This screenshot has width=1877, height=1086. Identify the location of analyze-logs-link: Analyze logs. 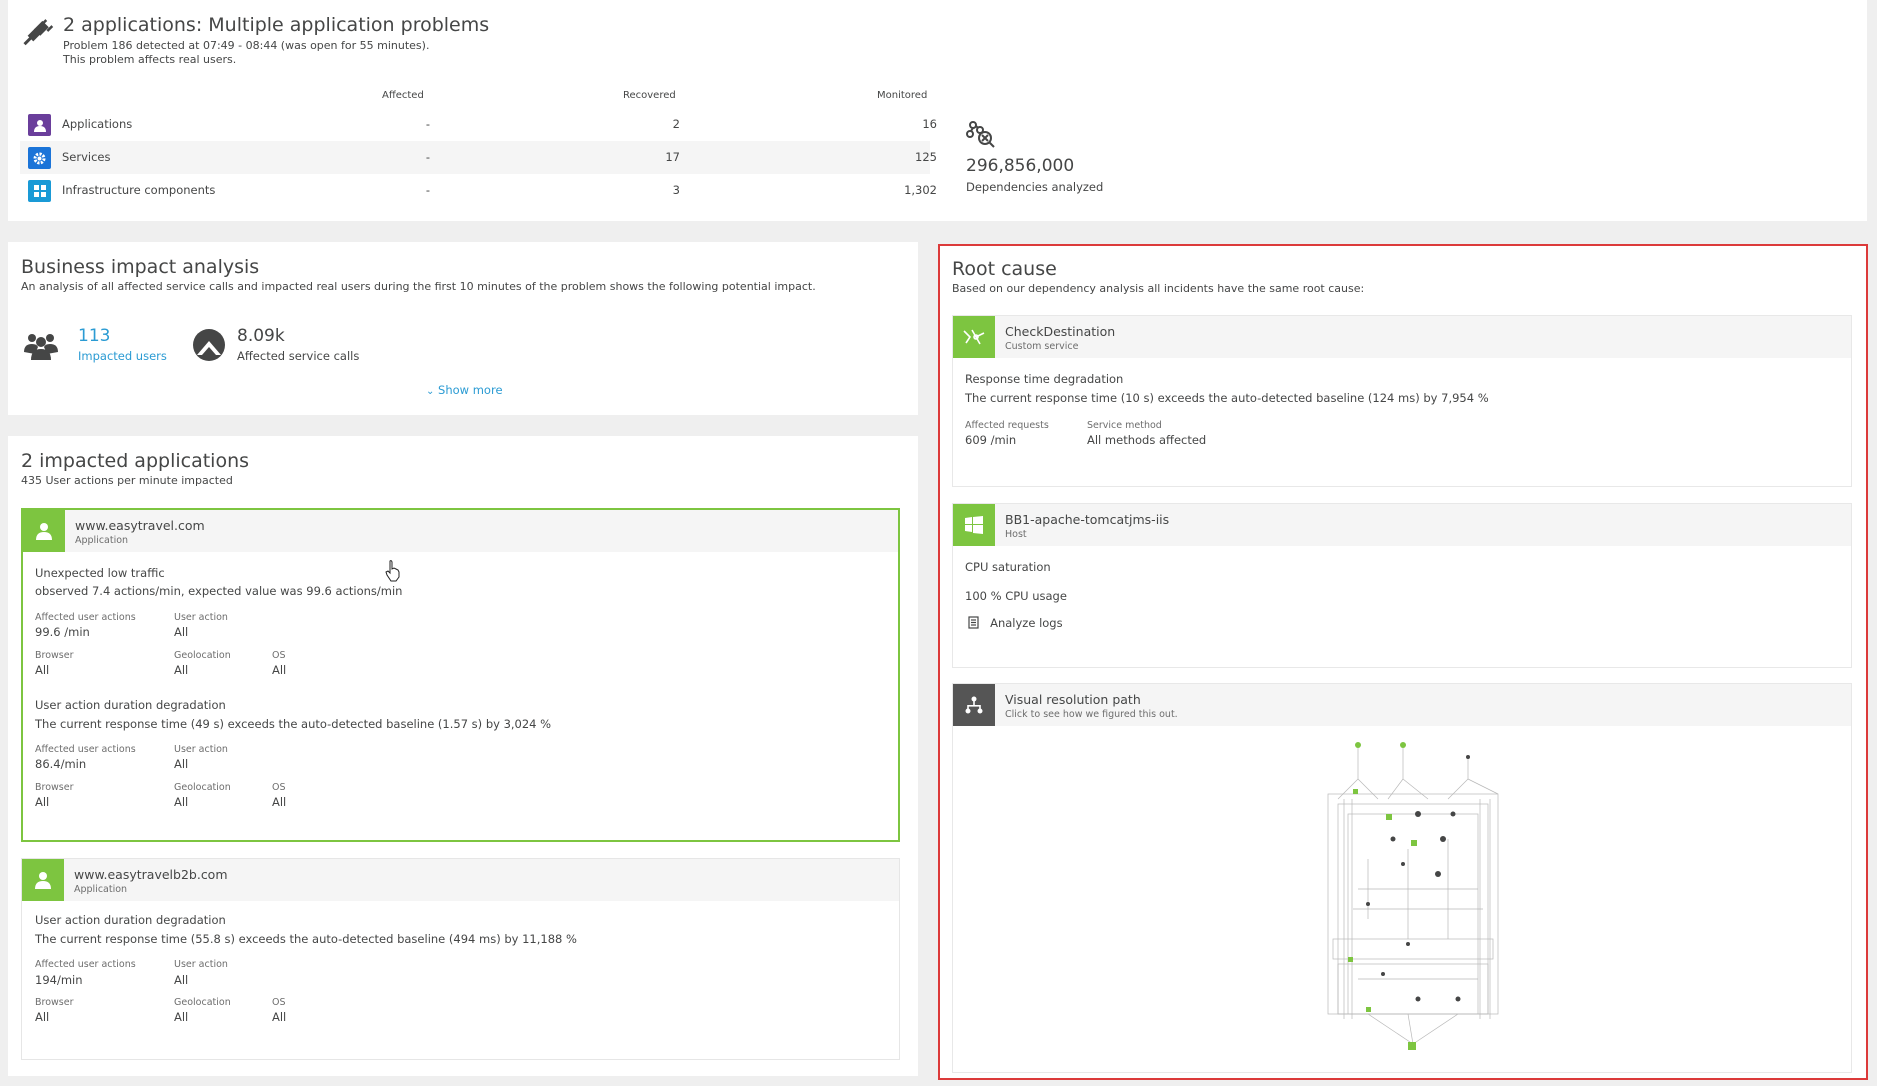
(1015, 621).